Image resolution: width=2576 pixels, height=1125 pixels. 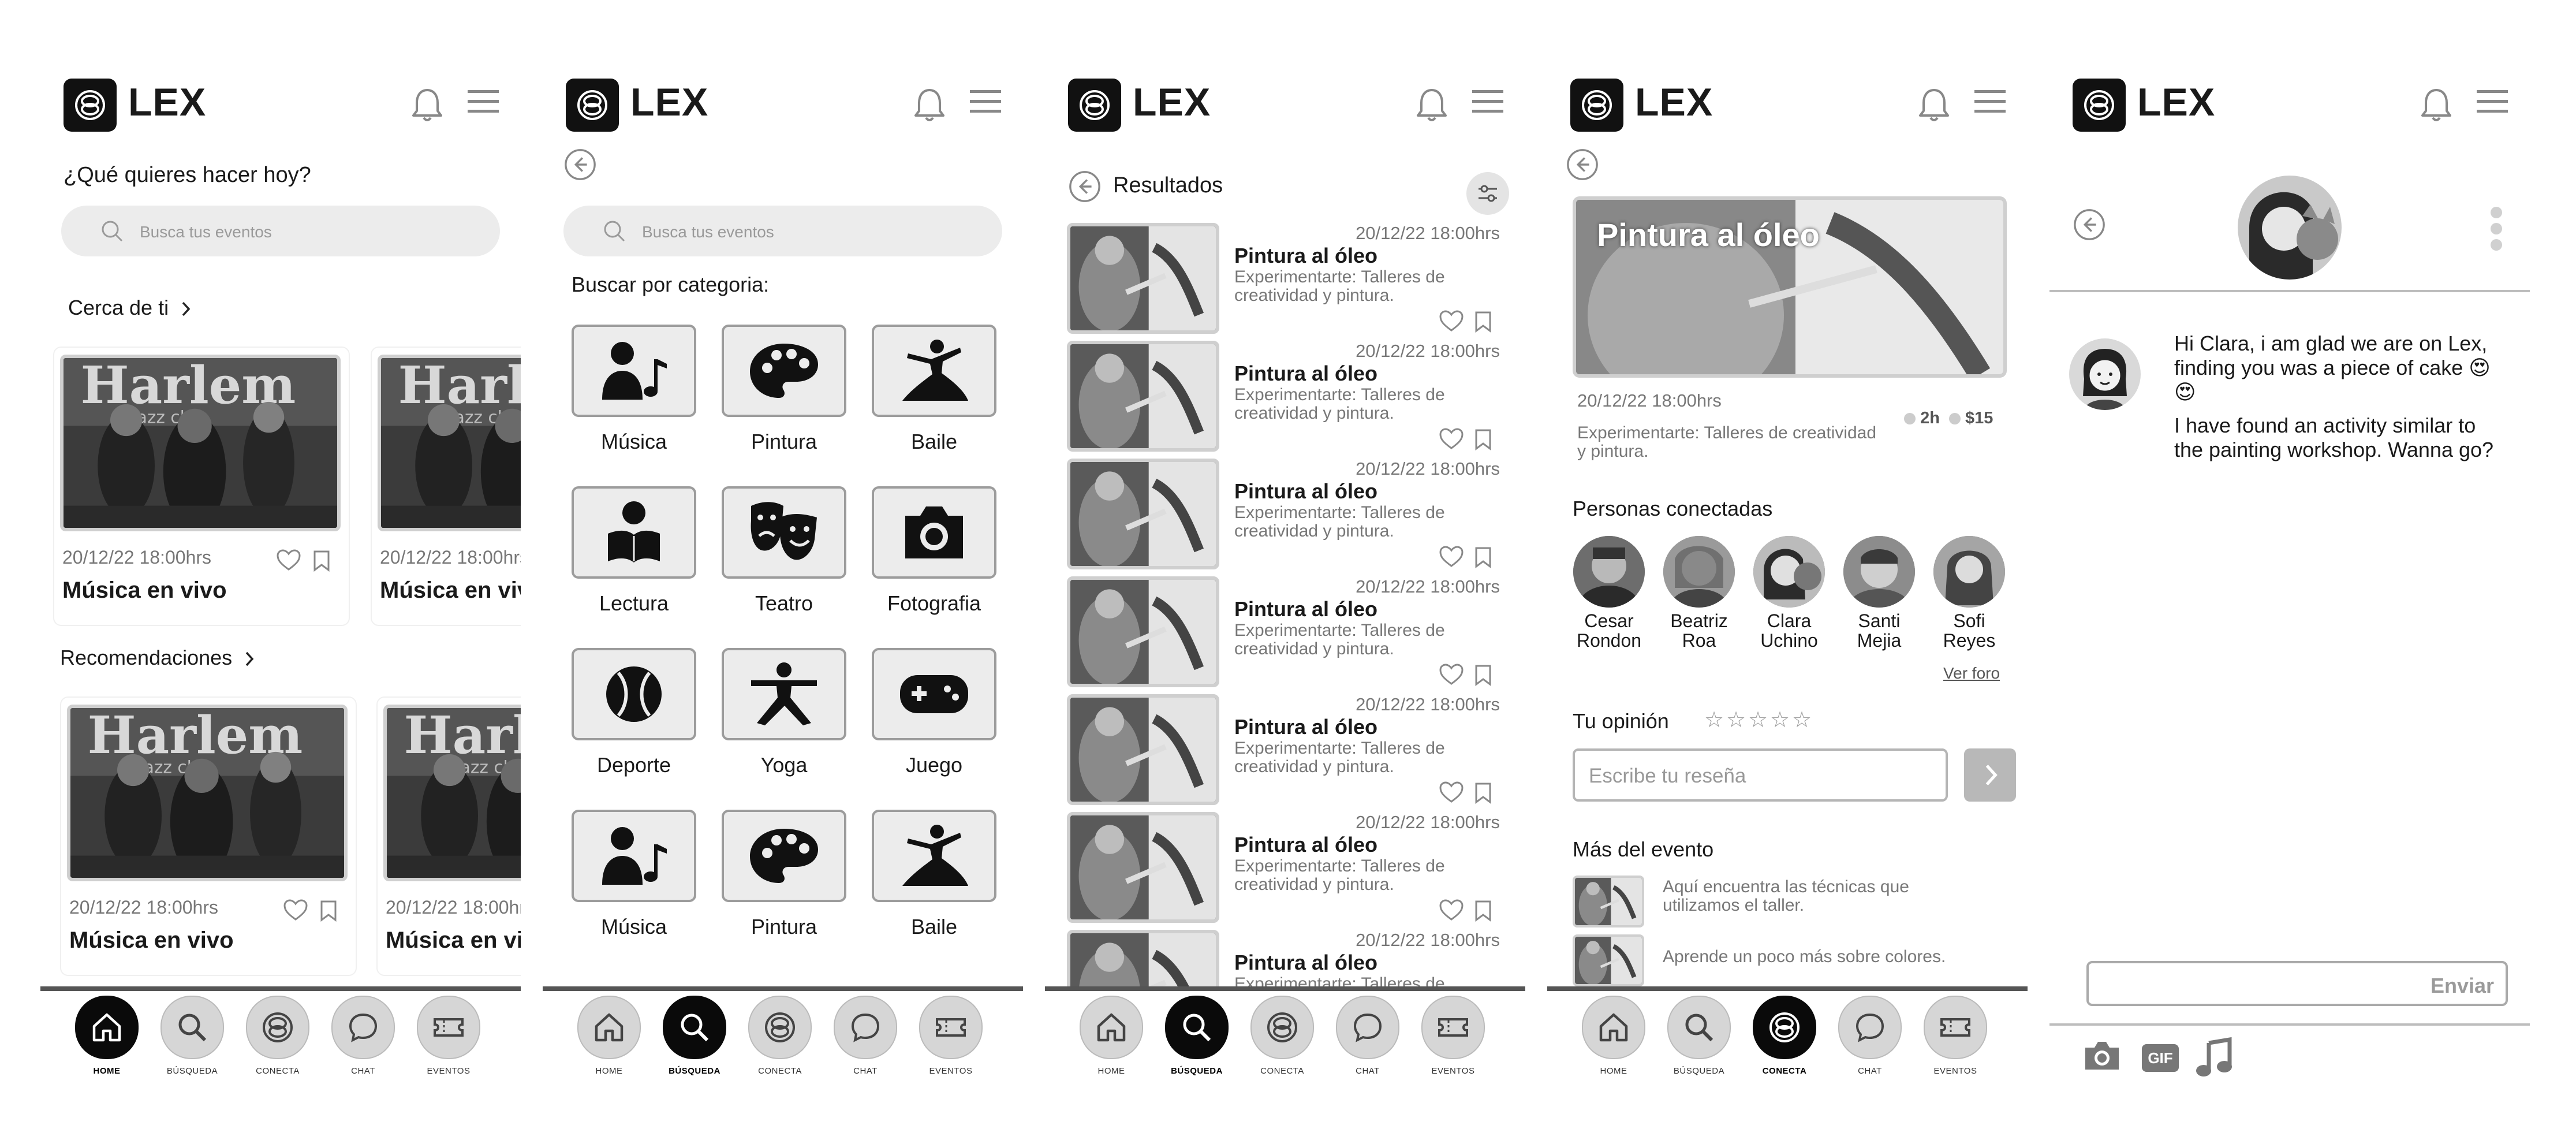 I want to click on ticket-icon, so click(x=1453, y=1027).